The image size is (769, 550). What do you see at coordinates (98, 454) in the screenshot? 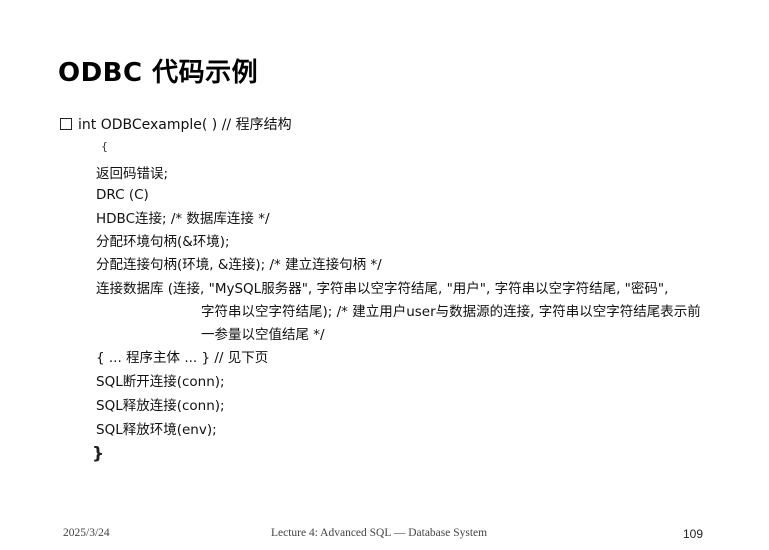
I see `close-brace: }` at bounding box center [98, 454].